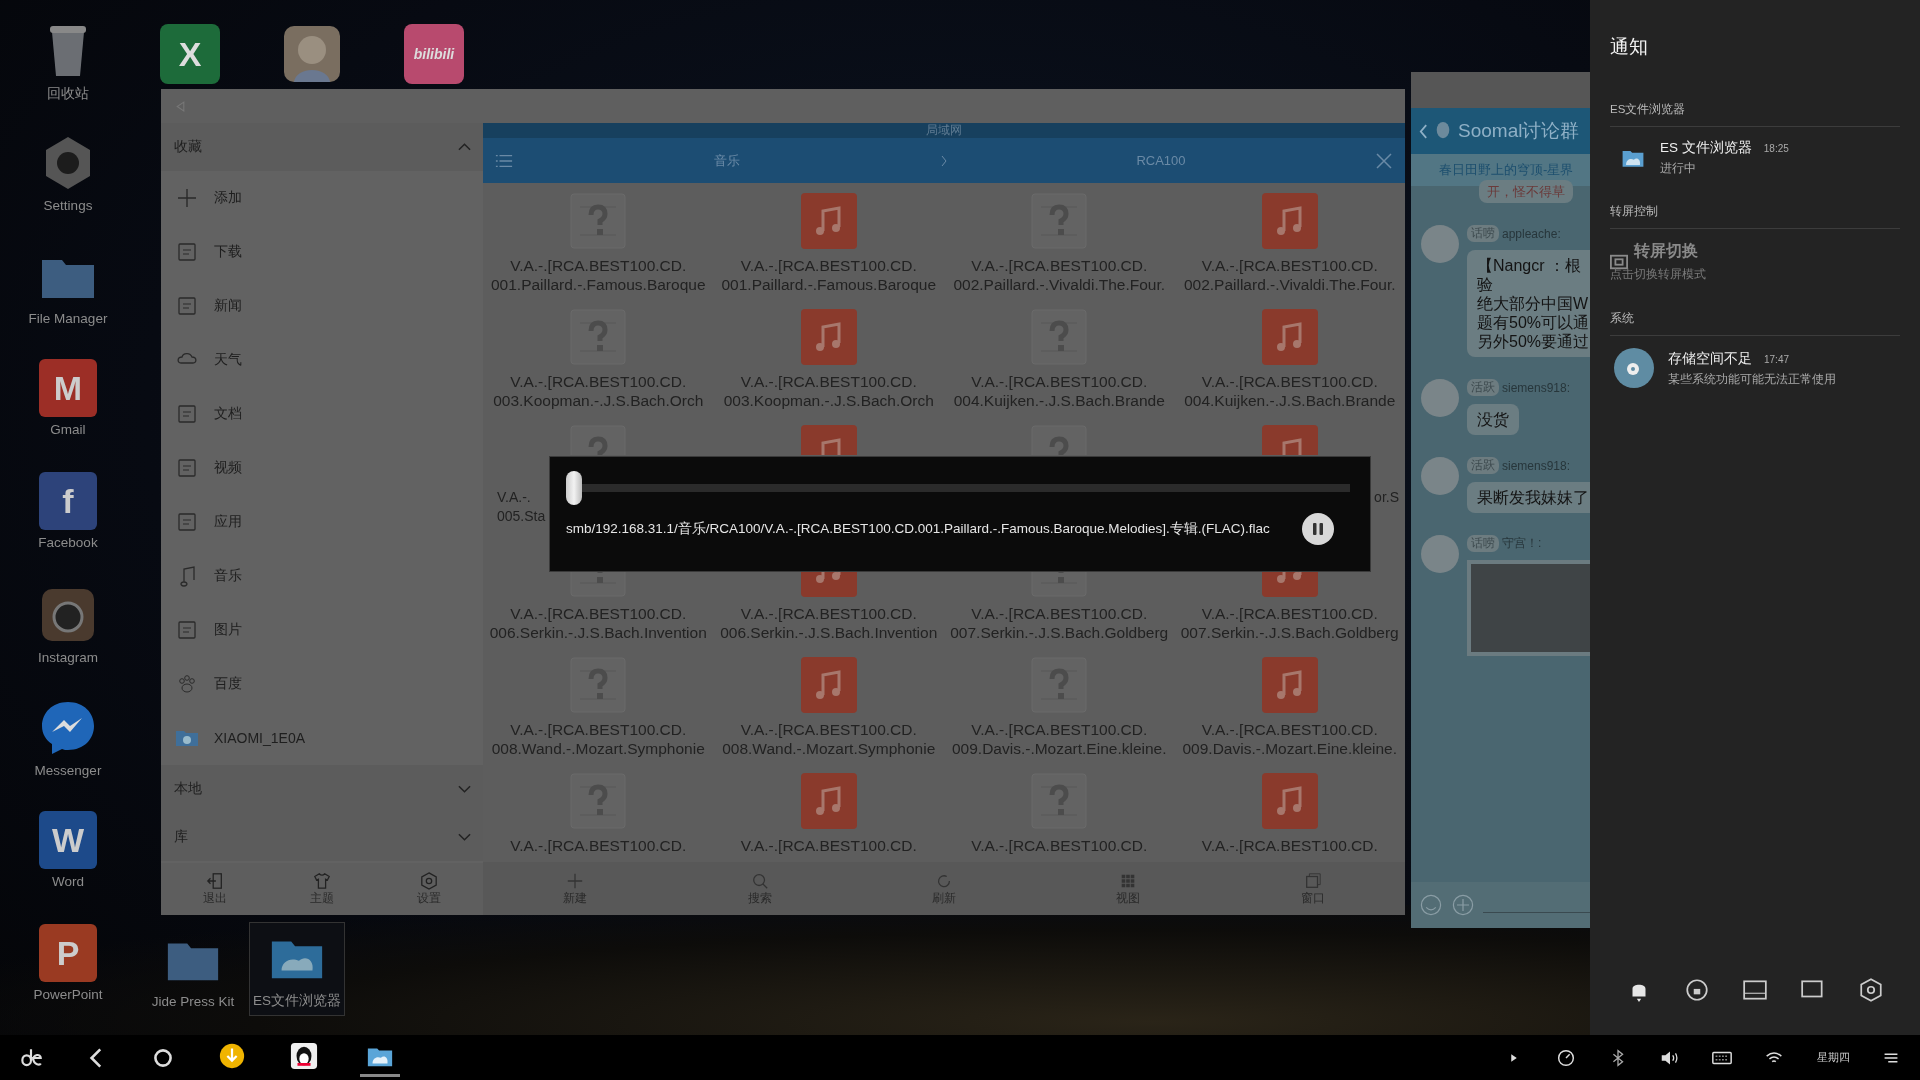 This screenshot has width=1920, height=1080. Describe the element at coordinates (1706, 148) in the screenshot. I see `notification-title: ES 文件浏览器` at that location.